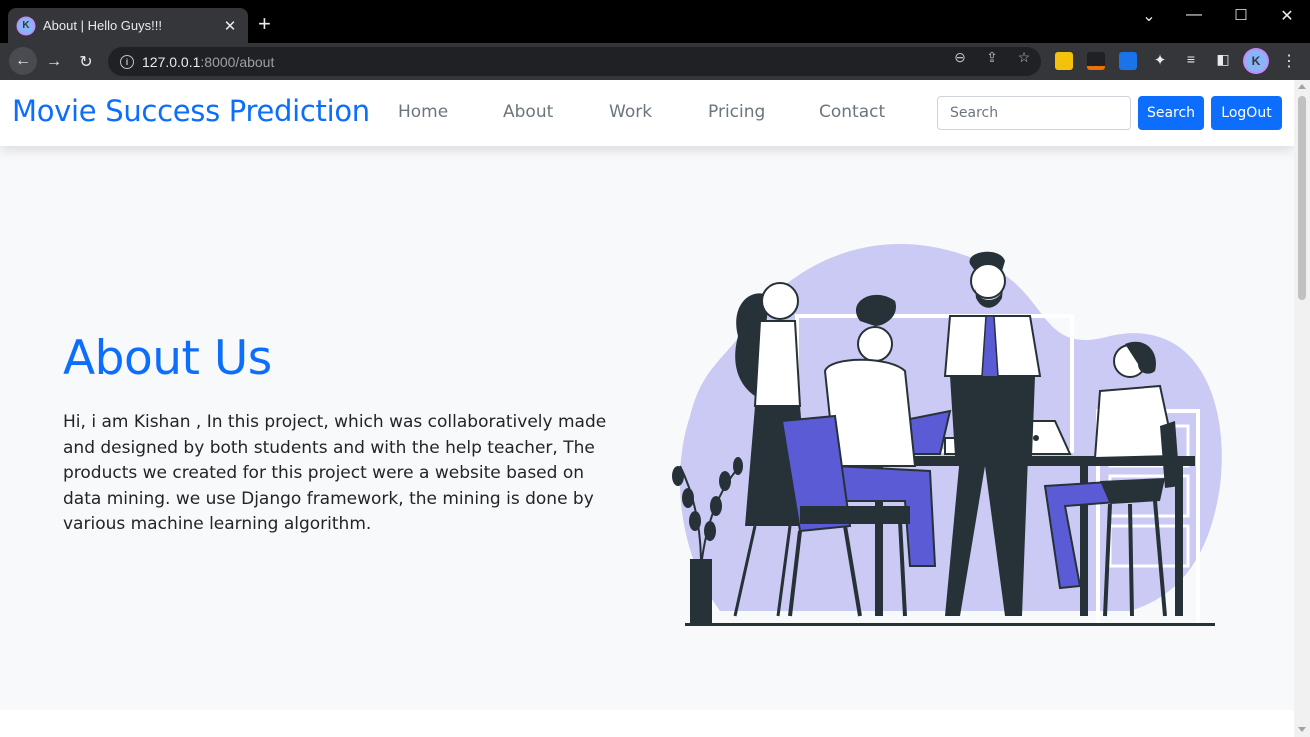 The image size is (1310, 737). I want to click on extension-s-icon, so click(1128, 61).